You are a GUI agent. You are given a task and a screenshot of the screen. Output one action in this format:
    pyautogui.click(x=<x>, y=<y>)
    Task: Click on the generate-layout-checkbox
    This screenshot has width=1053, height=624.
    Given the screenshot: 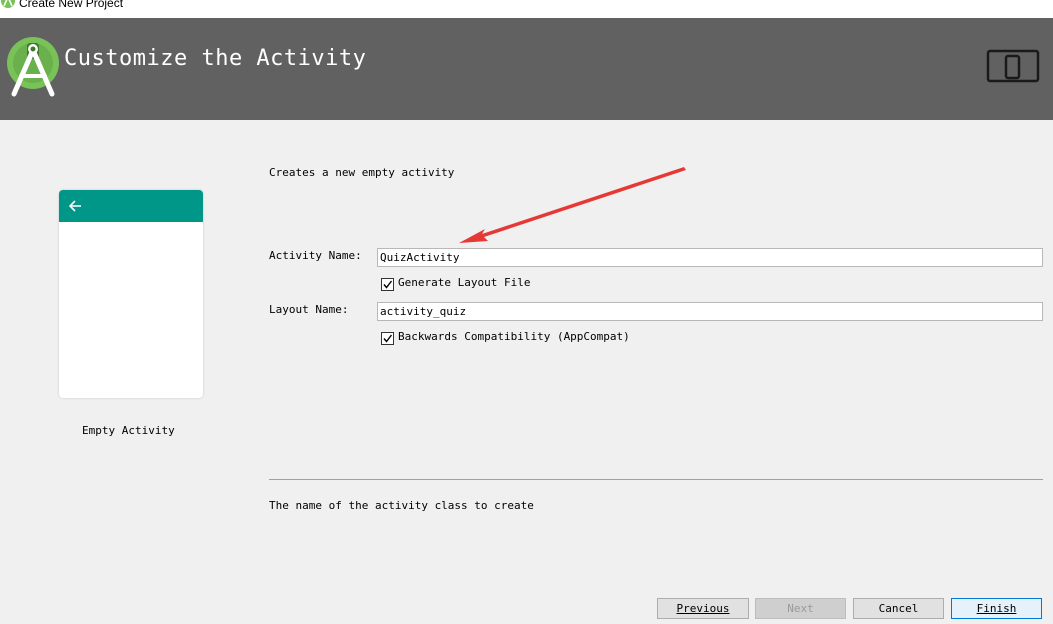 What is the action you would take?
    pyautogui.click(x=387, y=284)
    